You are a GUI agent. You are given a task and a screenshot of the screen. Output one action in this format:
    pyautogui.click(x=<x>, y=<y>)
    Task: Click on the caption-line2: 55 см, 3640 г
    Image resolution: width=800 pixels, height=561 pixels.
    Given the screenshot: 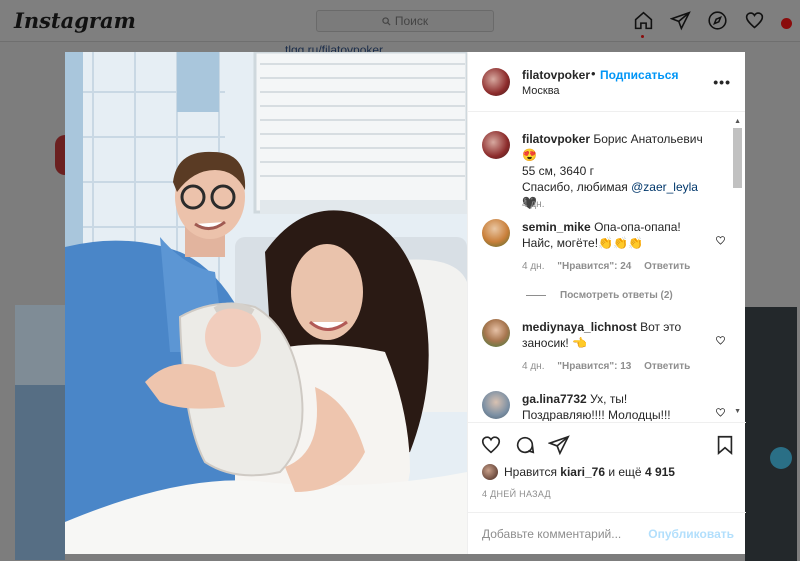 What is the action you would take?
    pyautogui.click(x=558, y=171)
    